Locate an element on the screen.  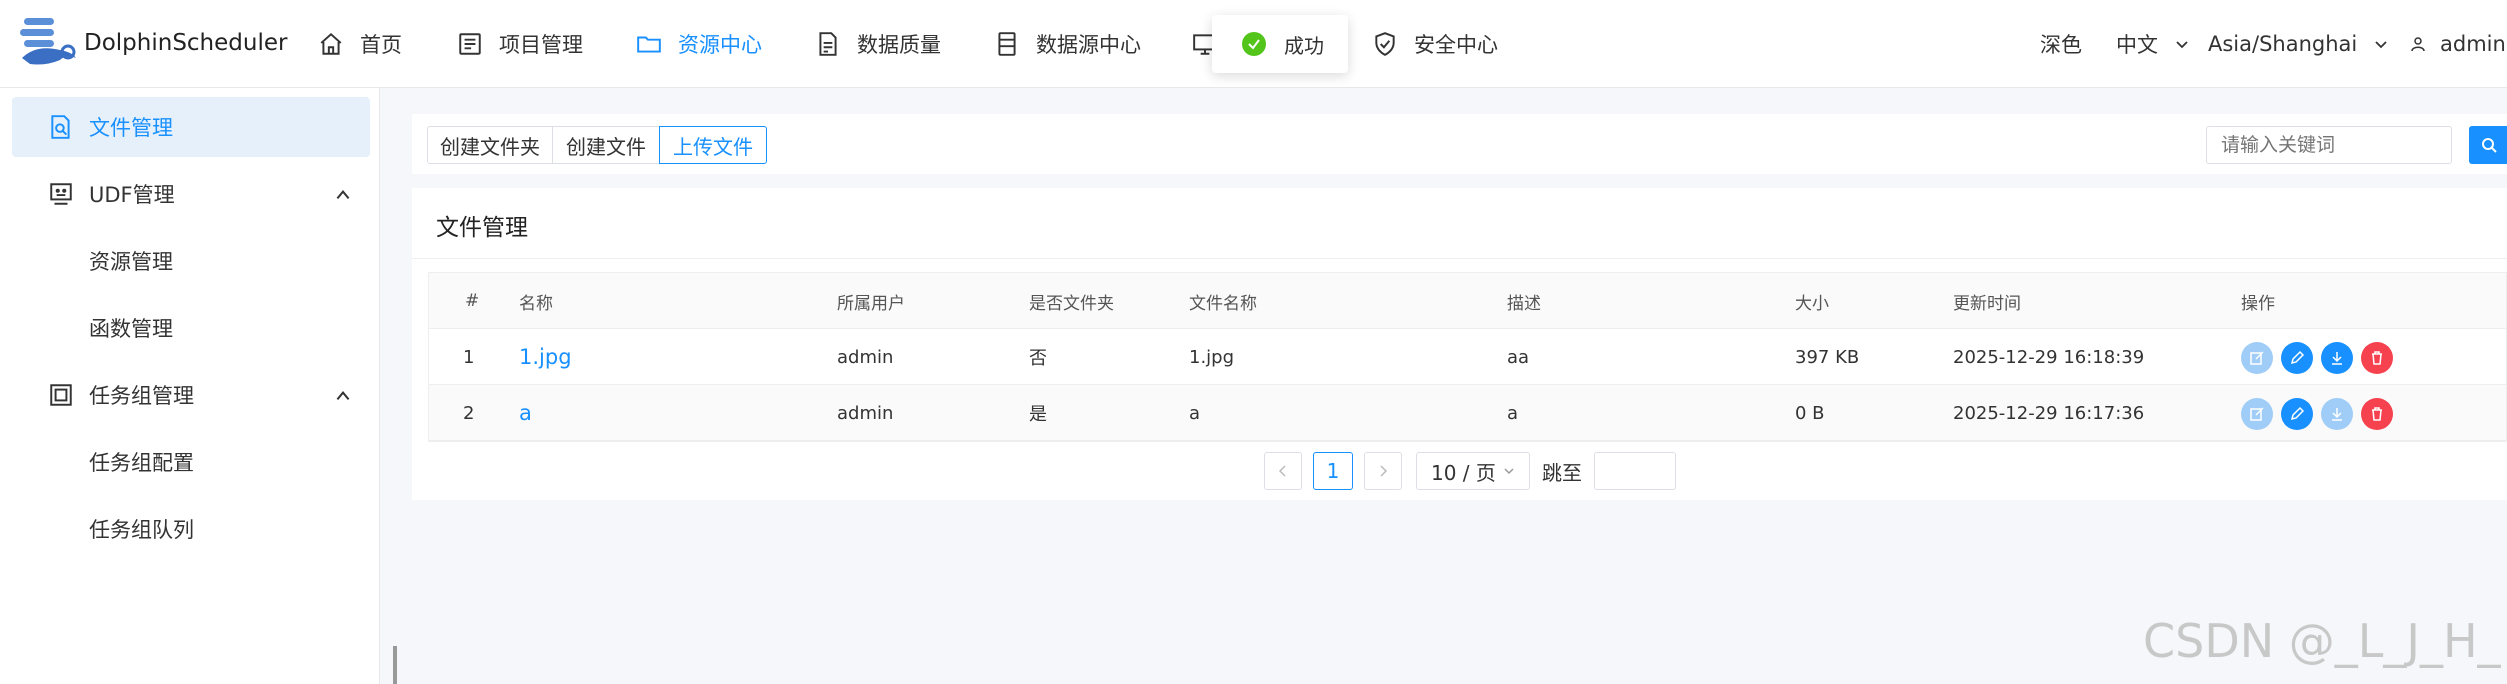
user-icon is located at coordinates (2418, 44).